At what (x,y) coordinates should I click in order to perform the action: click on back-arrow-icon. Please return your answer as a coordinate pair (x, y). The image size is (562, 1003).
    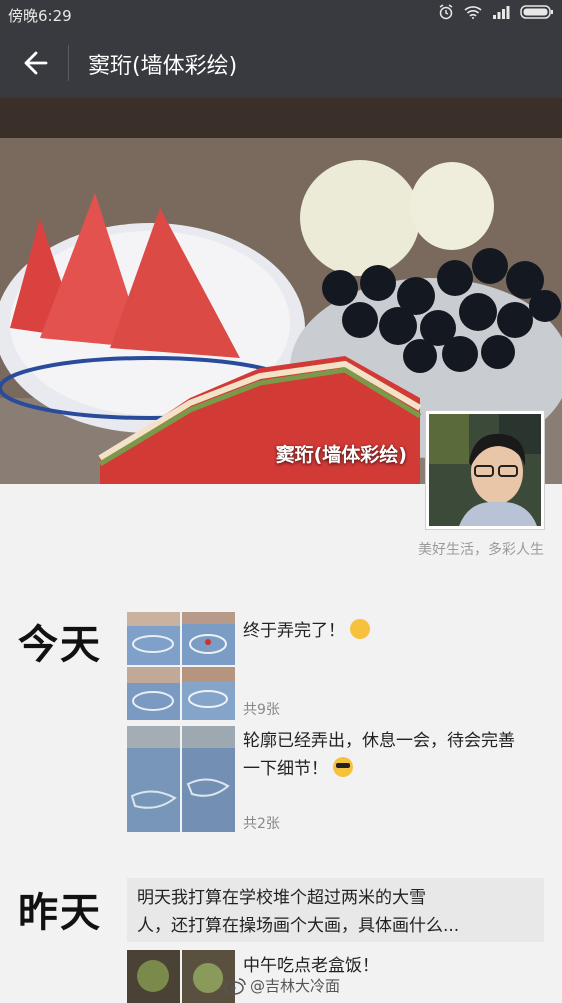
    Looking at the image, I should click on (36, 63).